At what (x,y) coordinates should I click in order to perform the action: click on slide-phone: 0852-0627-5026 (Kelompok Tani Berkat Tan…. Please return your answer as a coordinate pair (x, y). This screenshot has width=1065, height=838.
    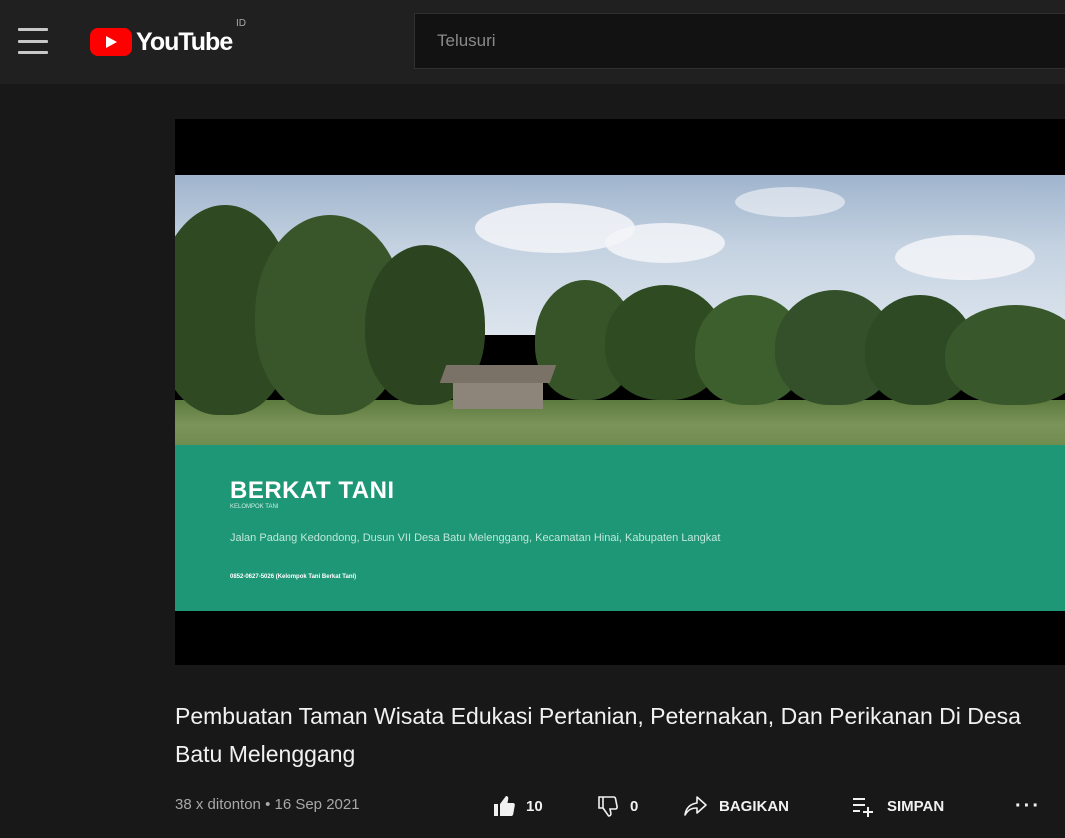
    Looking at the image, I should click on (293, 577).